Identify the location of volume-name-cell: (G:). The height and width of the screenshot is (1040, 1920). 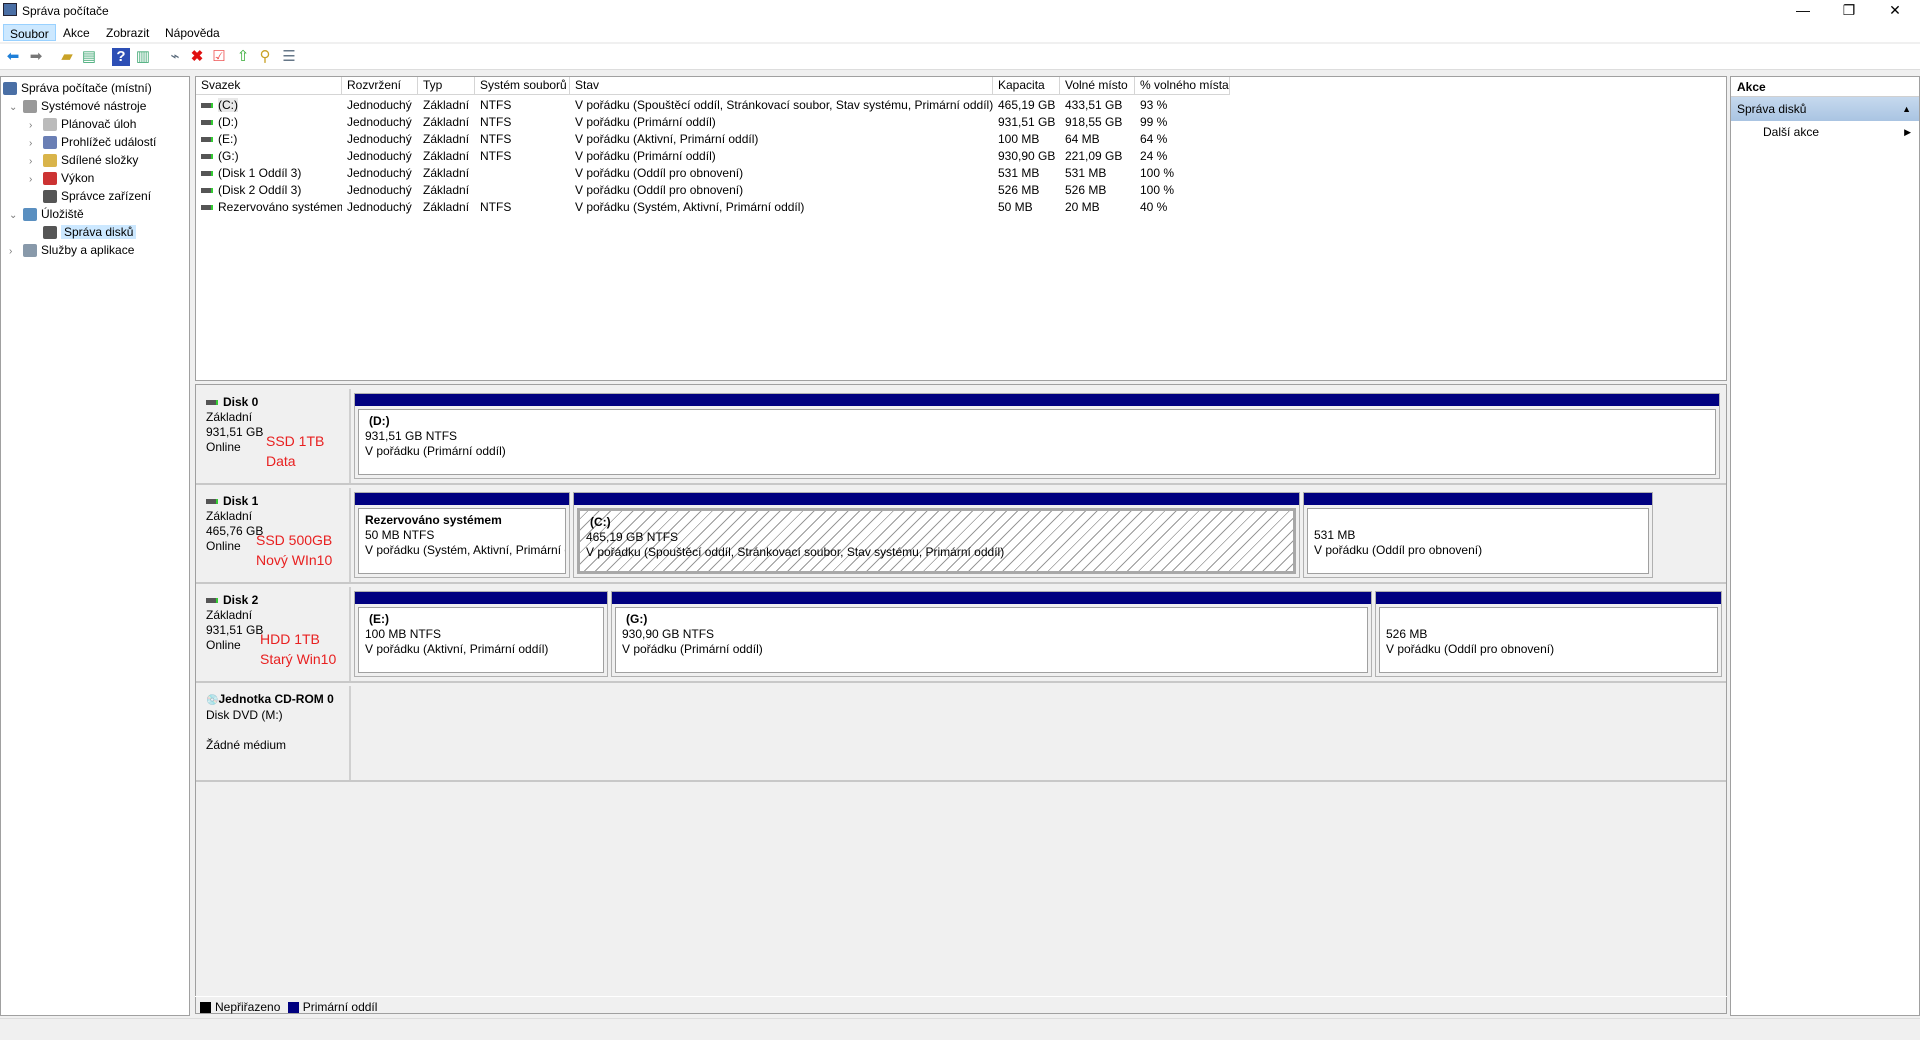
(269, 156).